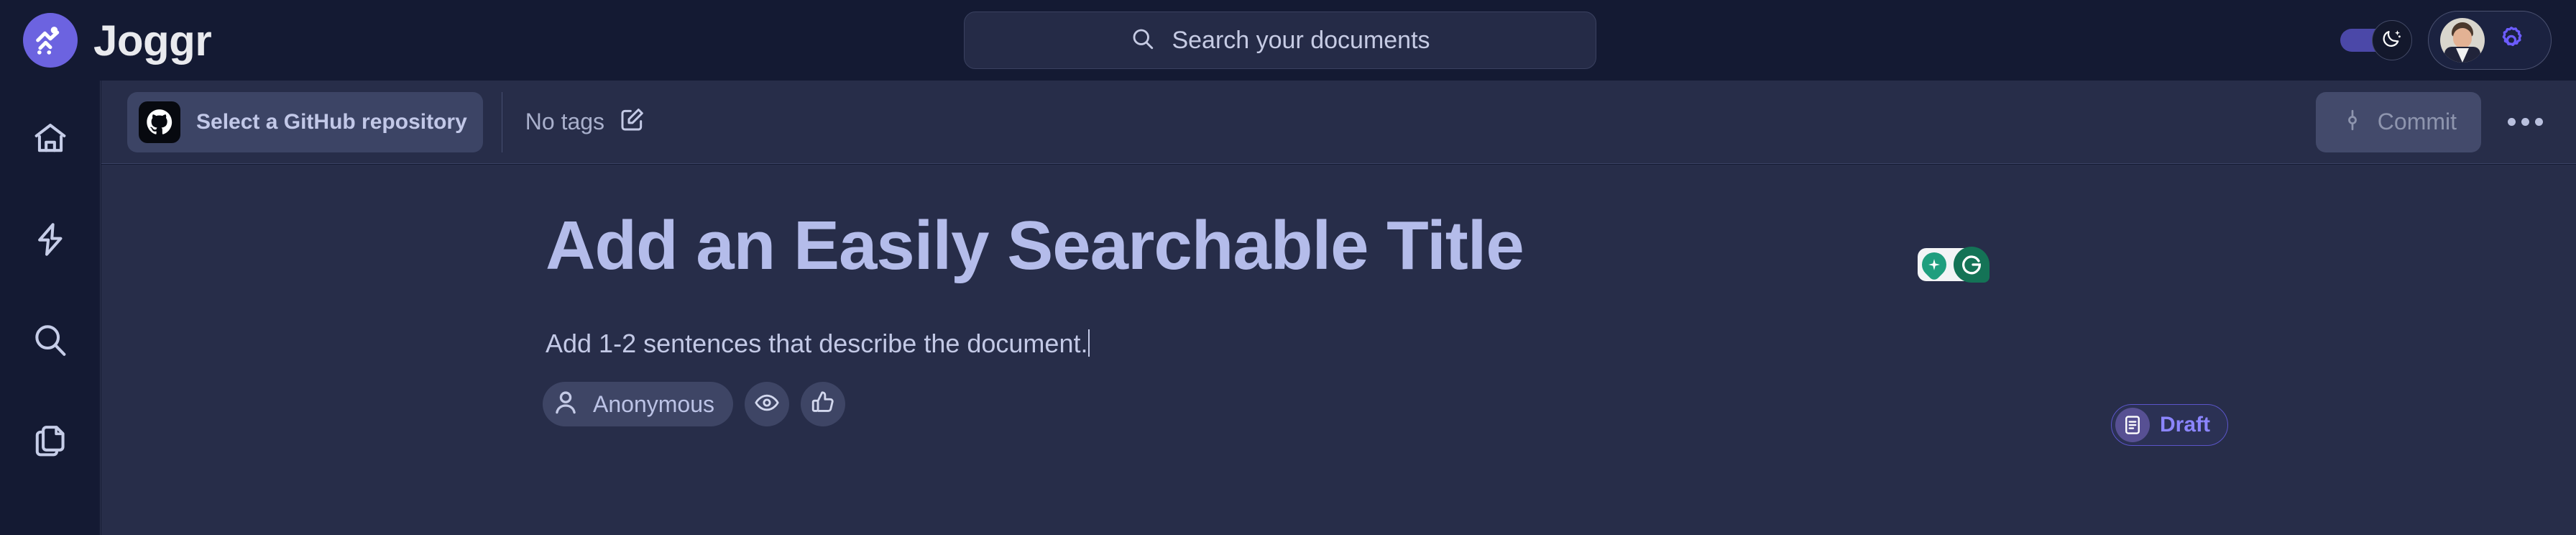 The width and height of the screenshot is (2576, 535). What do you see at coordinates (1953, 265) in the screenshot?
I see `grammarly-widget` at bounding box center [1953, 265].